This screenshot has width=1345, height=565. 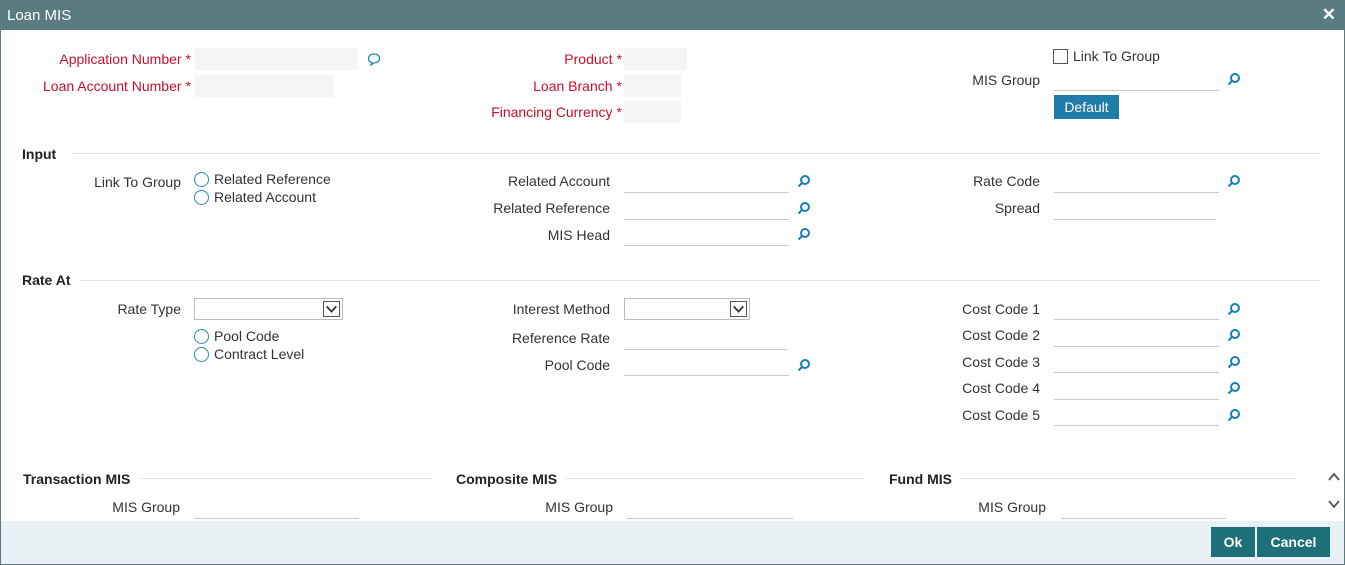 What do you see at coordinates (39, 154) in the screenshot?
I see `input-section-title: Input` at bounding box center [39, 154].